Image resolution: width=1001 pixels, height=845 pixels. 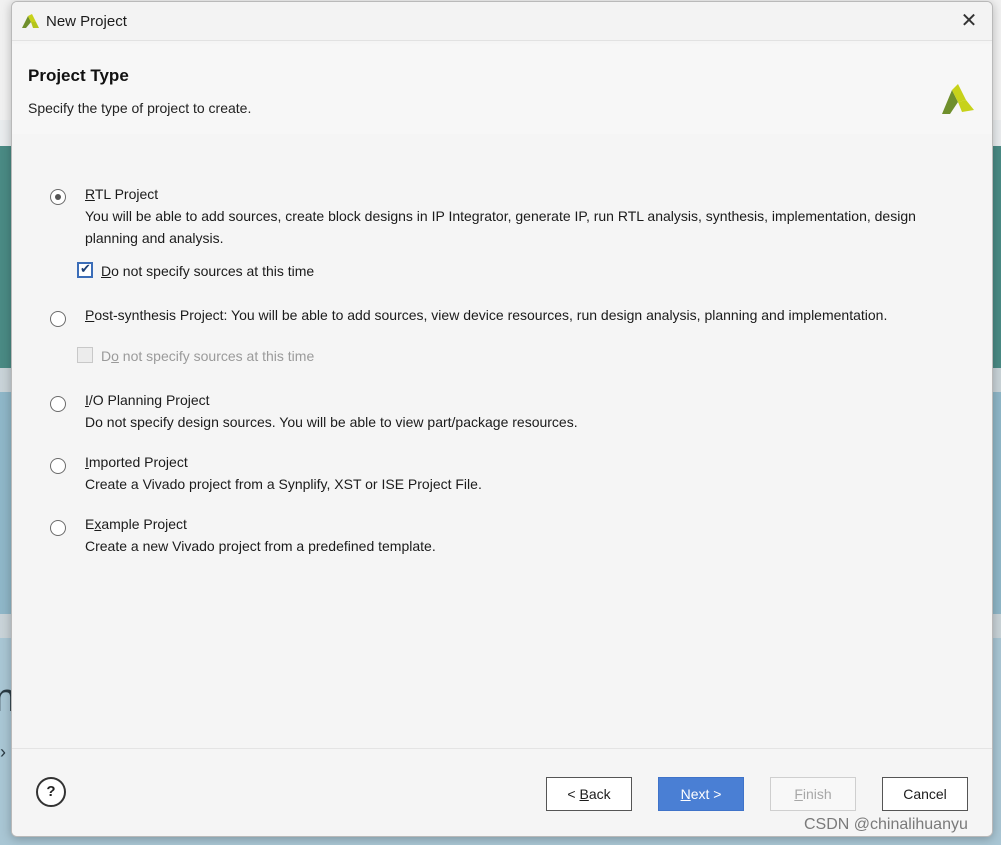 What do you see at coordinates (886, 824) in the screenshot?
I see `watermark-text: CSDN @chinalihuanyu` at bounding box center [886, 824].